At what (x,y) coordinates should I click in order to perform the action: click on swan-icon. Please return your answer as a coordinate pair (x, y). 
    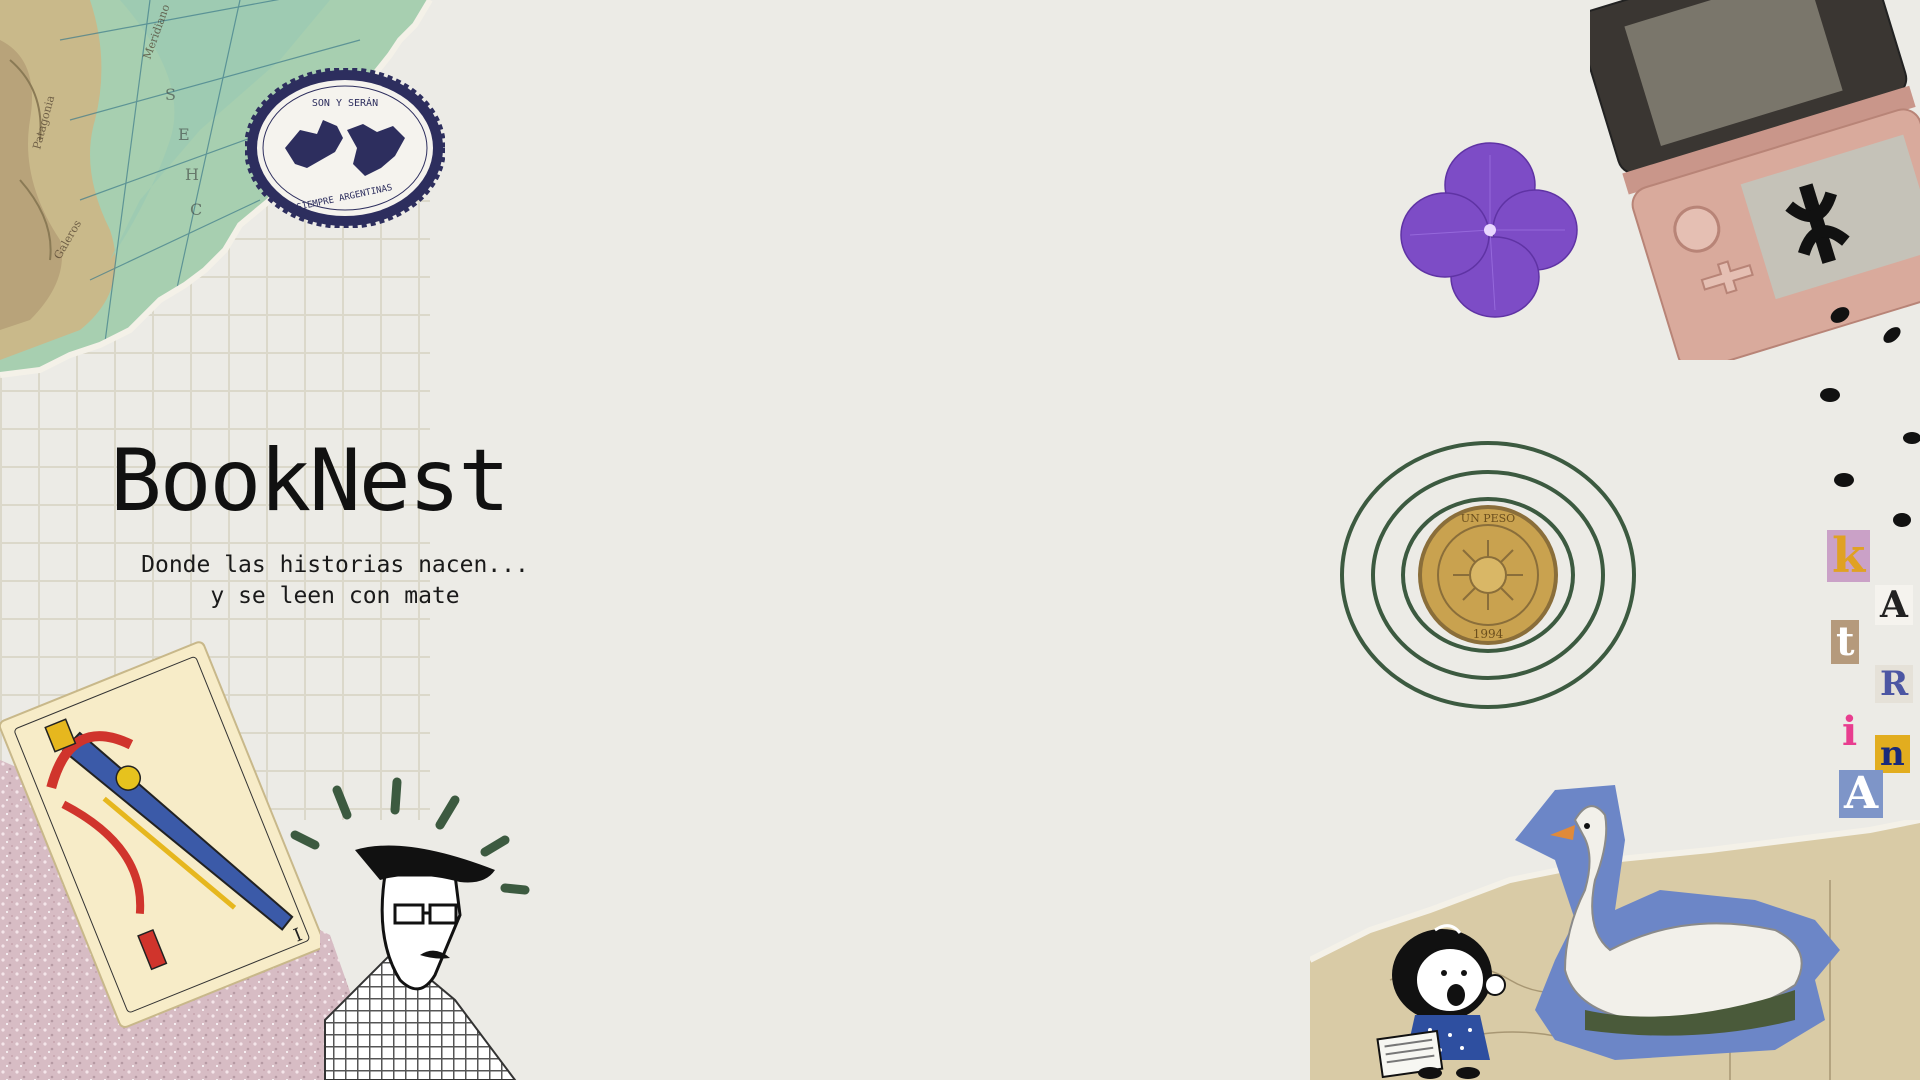
    Looking at the image, I should click on (1677, 922).